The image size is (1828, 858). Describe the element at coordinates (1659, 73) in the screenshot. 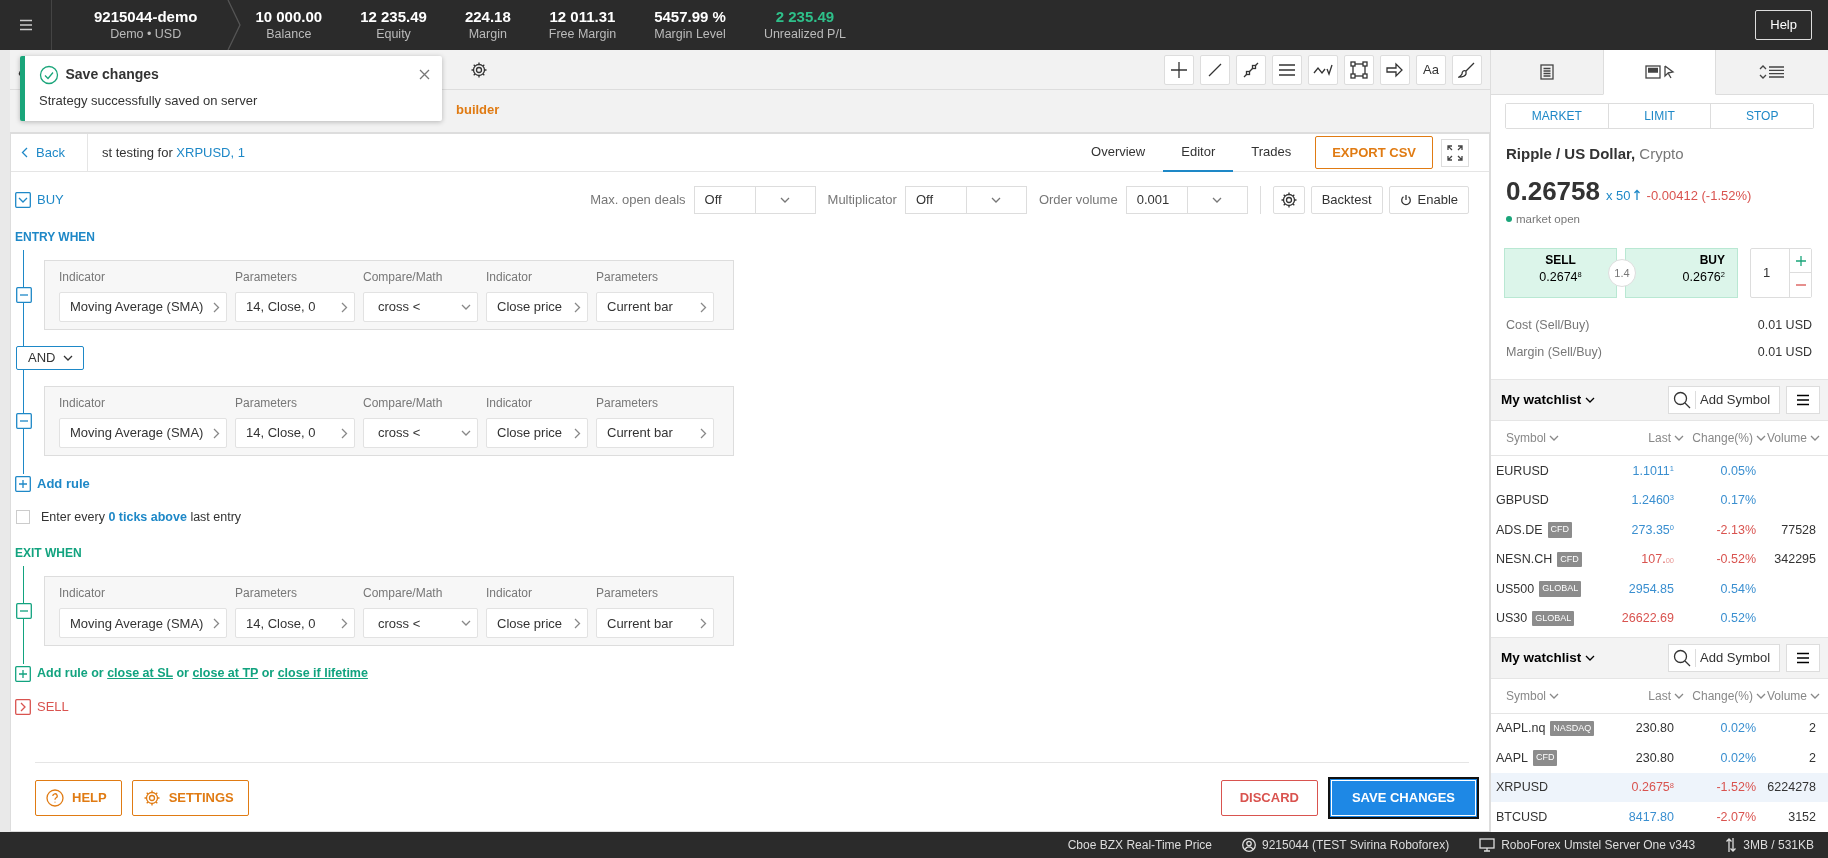

I see `panel-tab` at that location.